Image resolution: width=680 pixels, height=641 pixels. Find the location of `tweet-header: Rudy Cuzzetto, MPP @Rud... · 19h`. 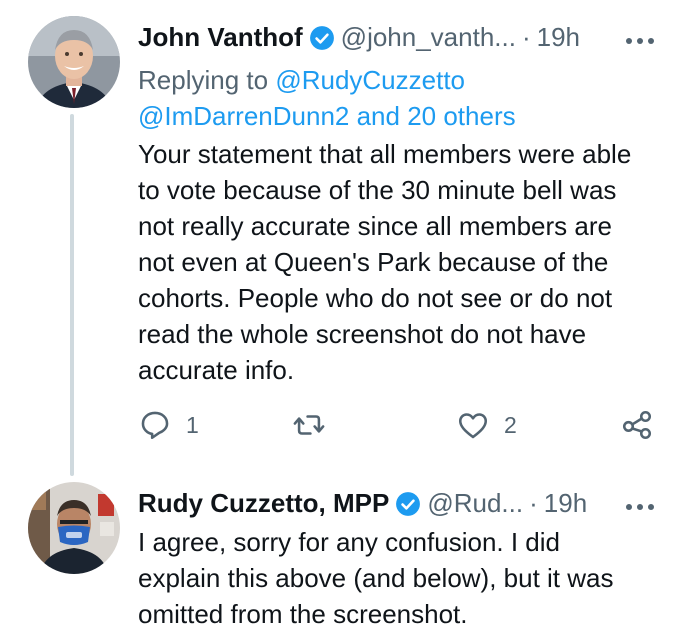

tweet-header: Rudy Cuzzetto, MPP @Rud... · 19h is located at coordinates (362, 503).